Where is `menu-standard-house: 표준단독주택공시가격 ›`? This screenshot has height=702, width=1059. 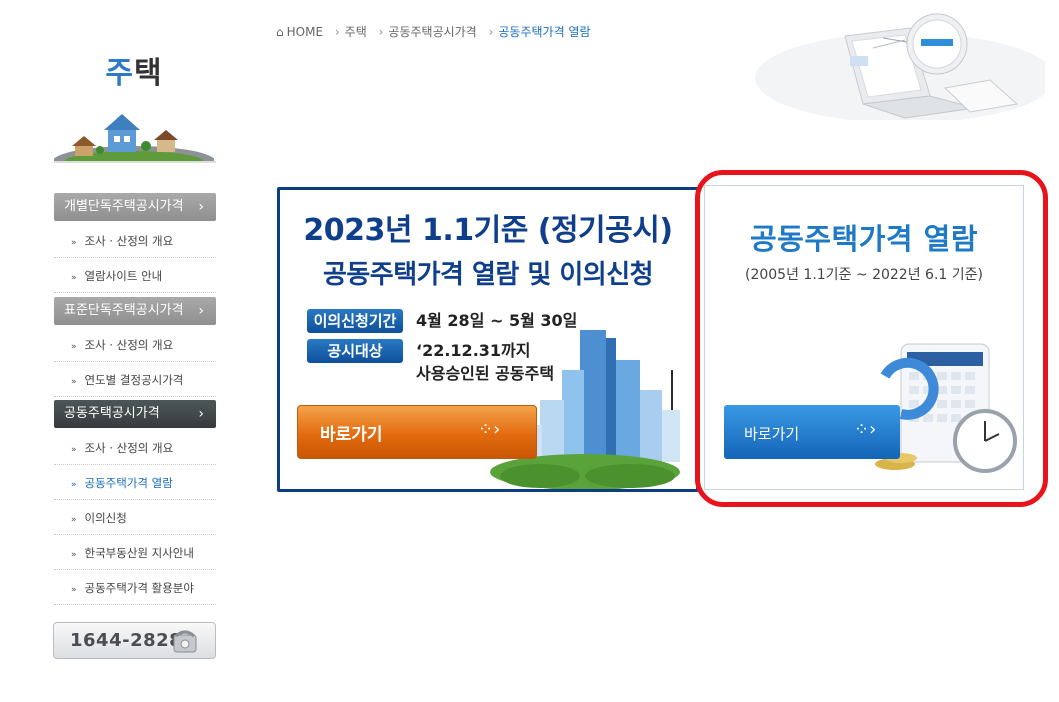
menu-standard-house: 표준단독주택공시가격 › is located at coordinates (135, 311).